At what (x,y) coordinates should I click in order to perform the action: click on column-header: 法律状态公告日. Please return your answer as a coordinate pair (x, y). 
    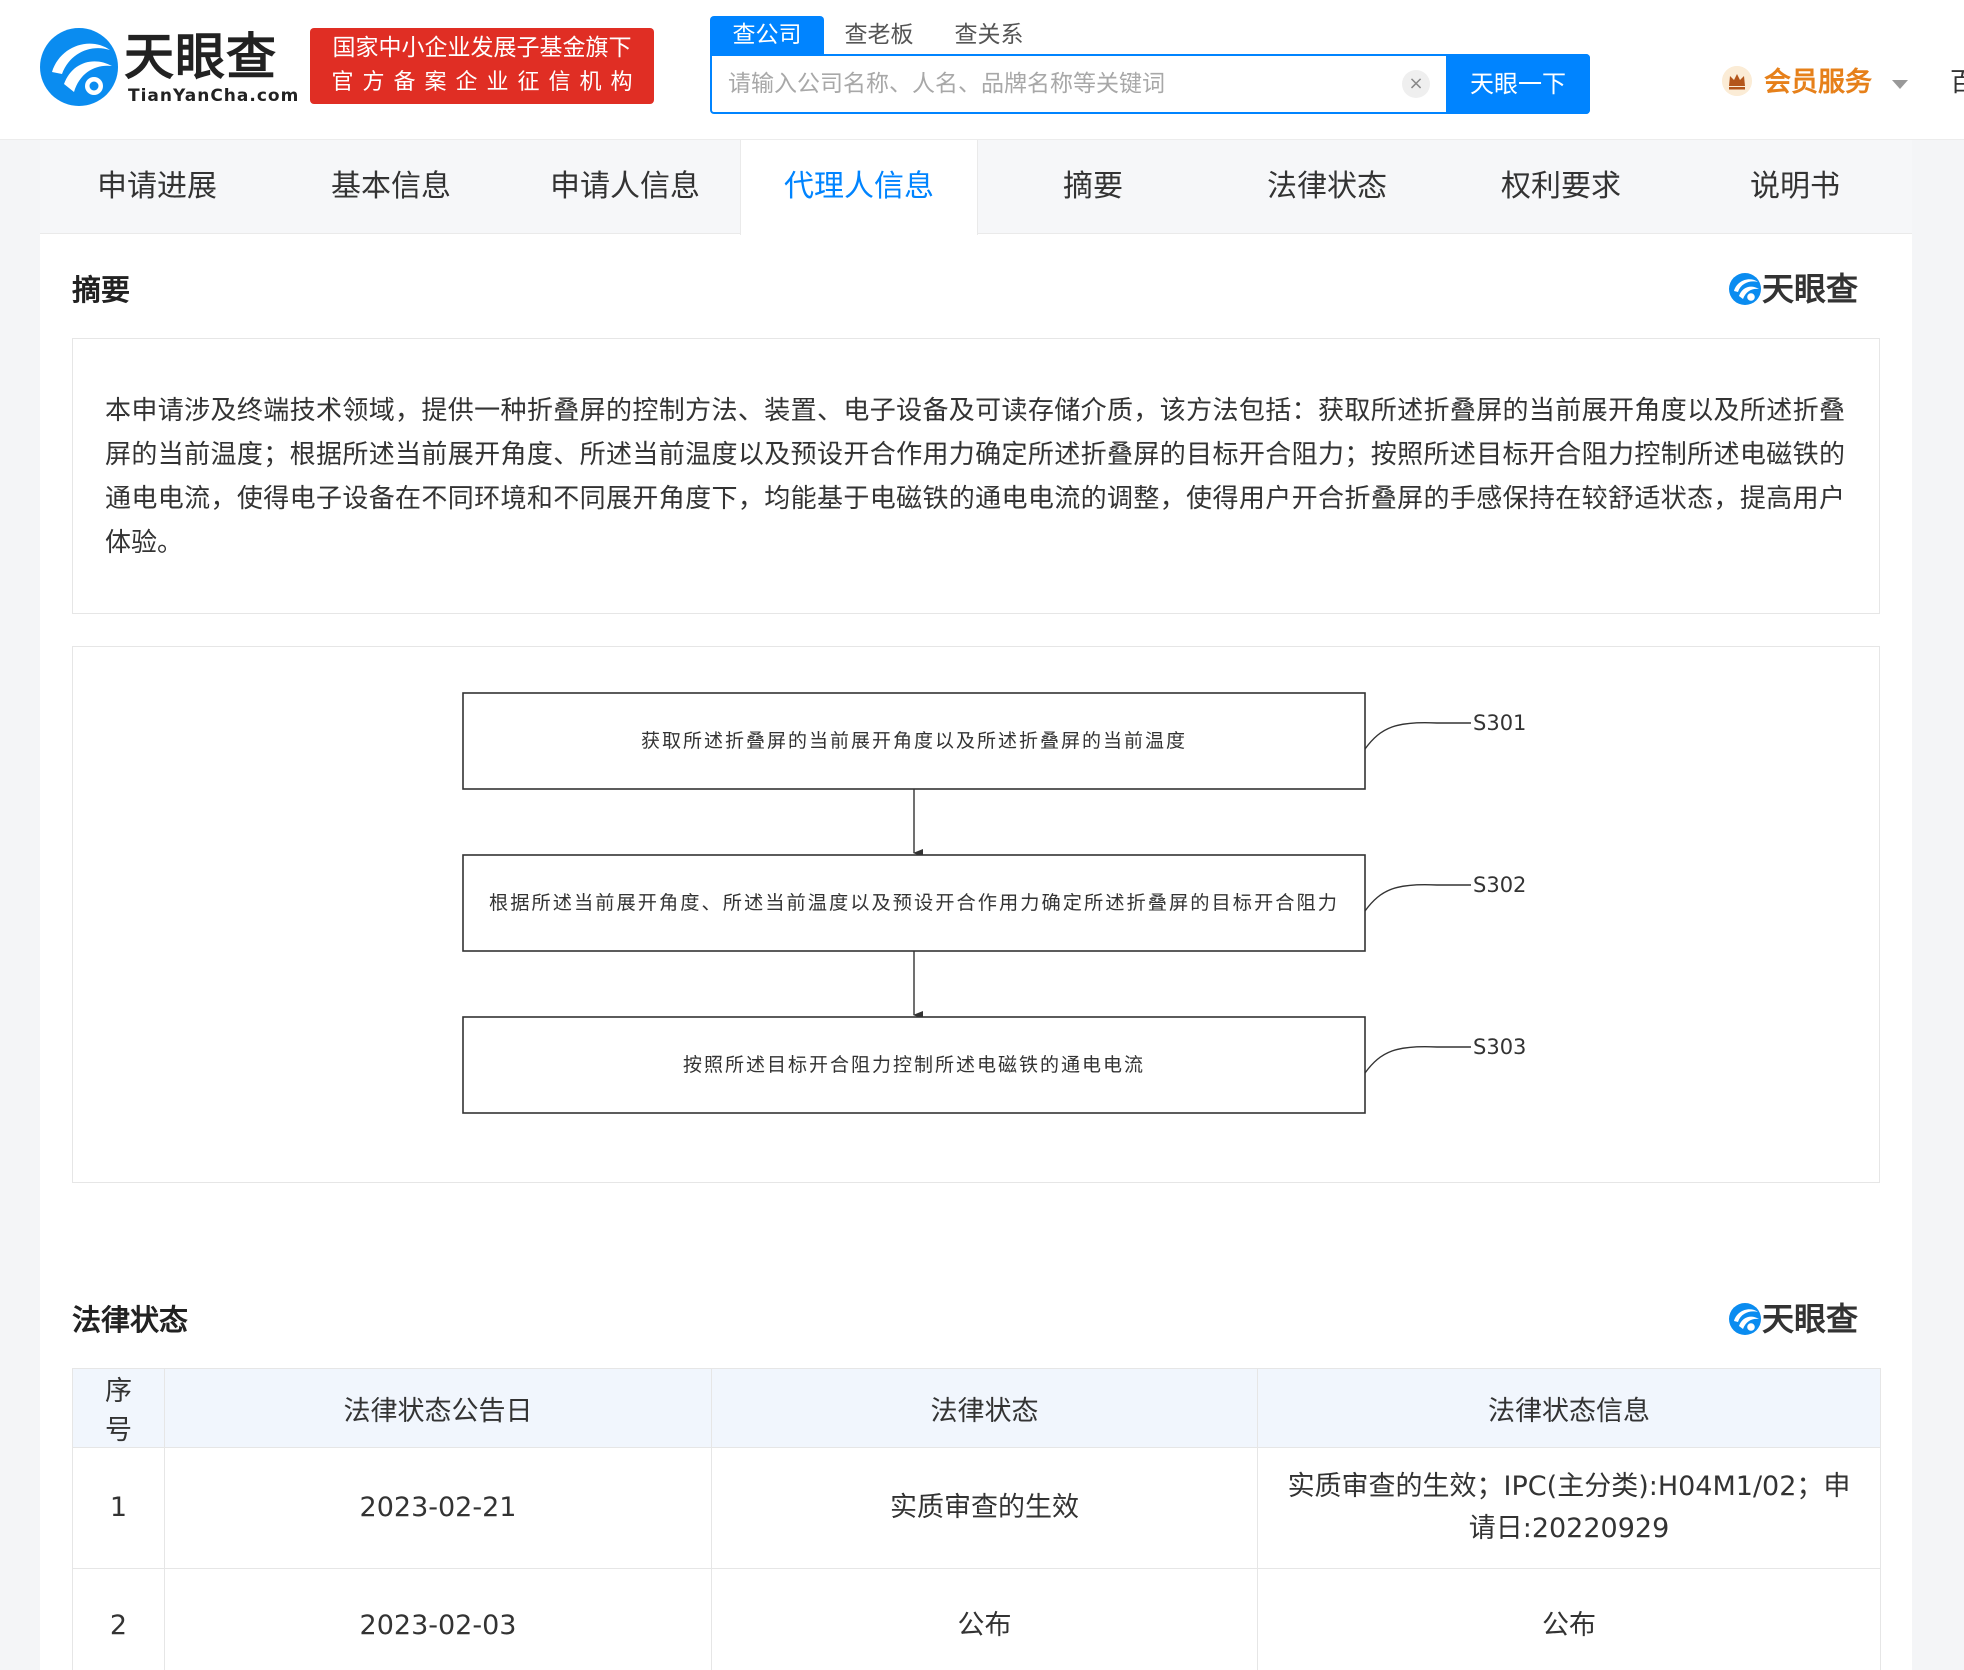
    Looking at the image, I should click on (438, 1408).